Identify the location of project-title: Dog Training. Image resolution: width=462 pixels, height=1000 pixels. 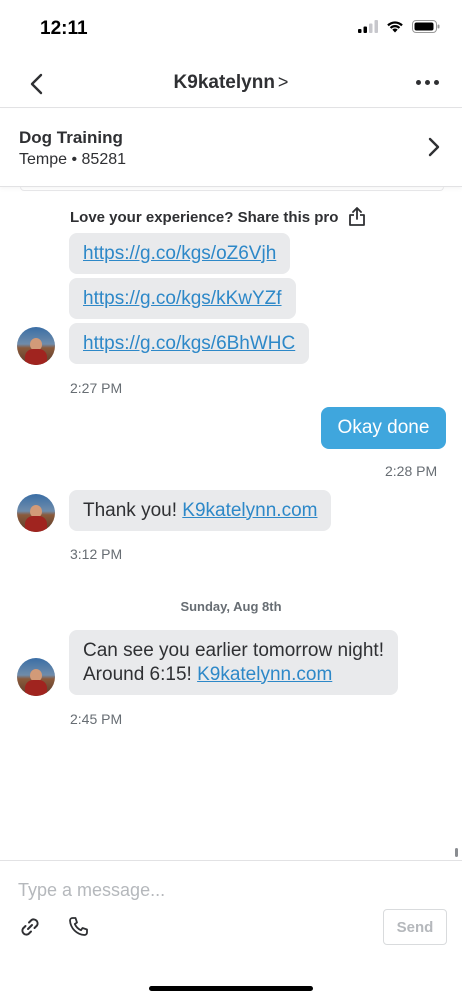
(71, 137).